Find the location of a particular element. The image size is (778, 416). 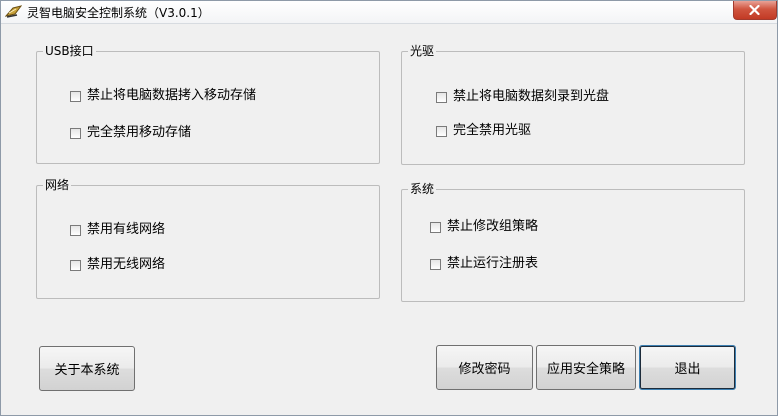

network-disable-wireless-label: 禁用无线网络 is located at coordinates (126, 264).